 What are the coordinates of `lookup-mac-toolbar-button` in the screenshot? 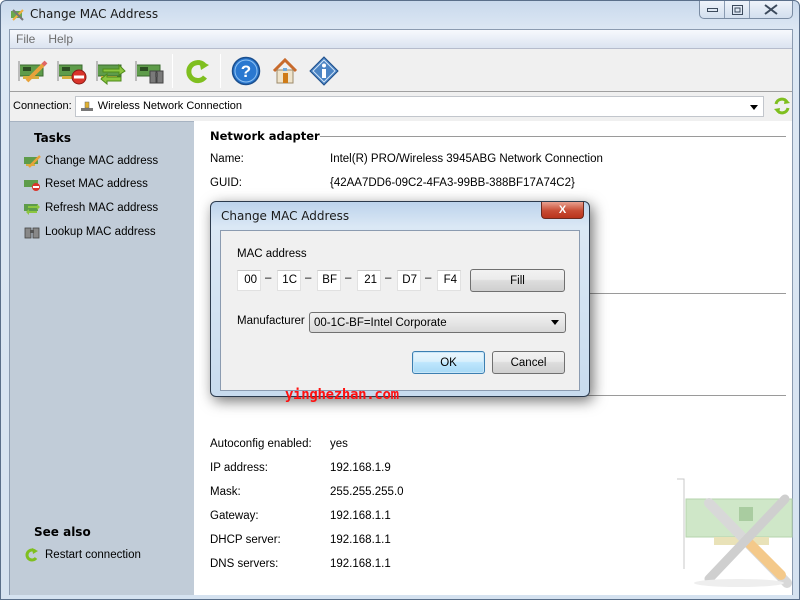 It's located at (149, 71).